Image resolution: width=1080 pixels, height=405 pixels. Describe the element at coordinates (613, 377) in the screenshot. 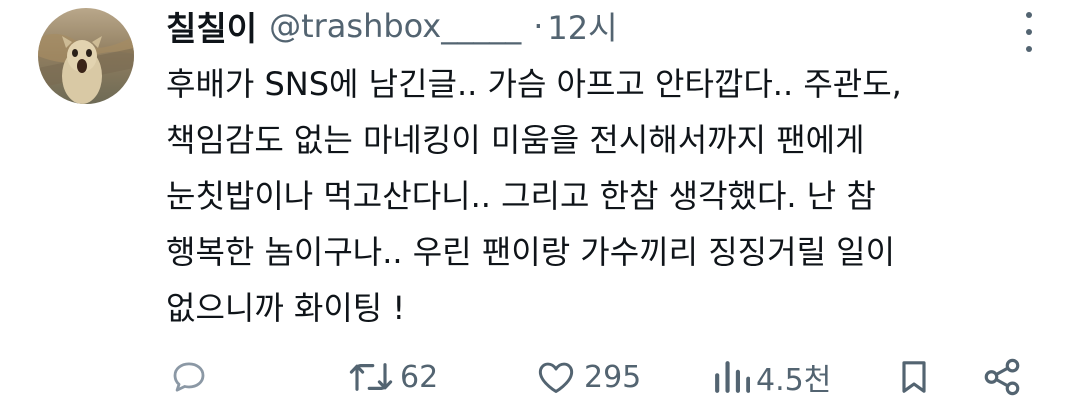

I see `like-count: 295` at that location.